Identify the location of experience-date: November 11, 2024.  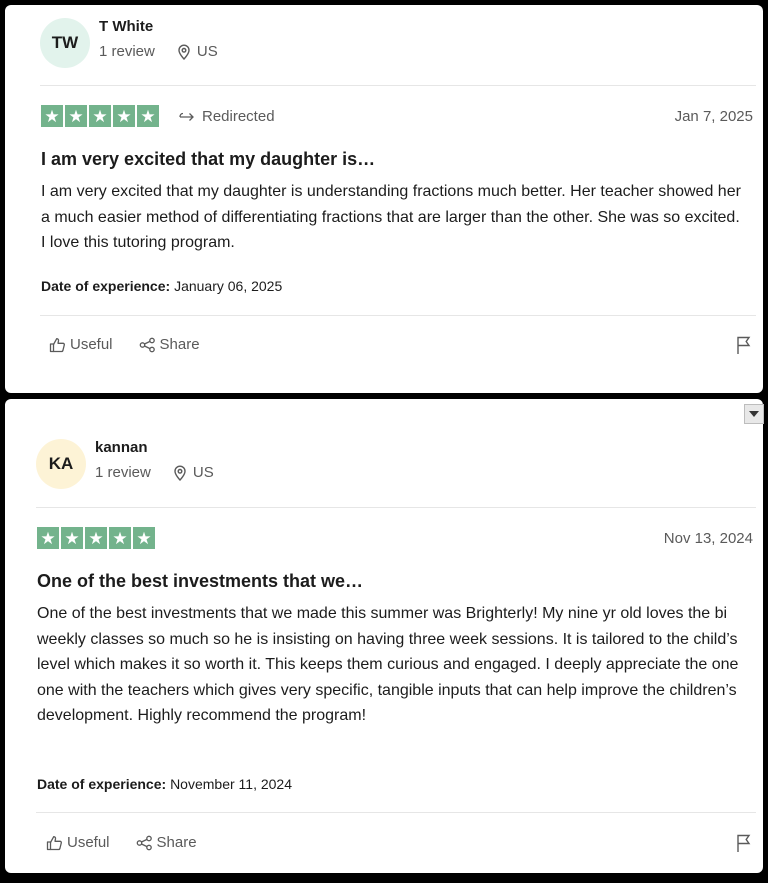
(231, 784).